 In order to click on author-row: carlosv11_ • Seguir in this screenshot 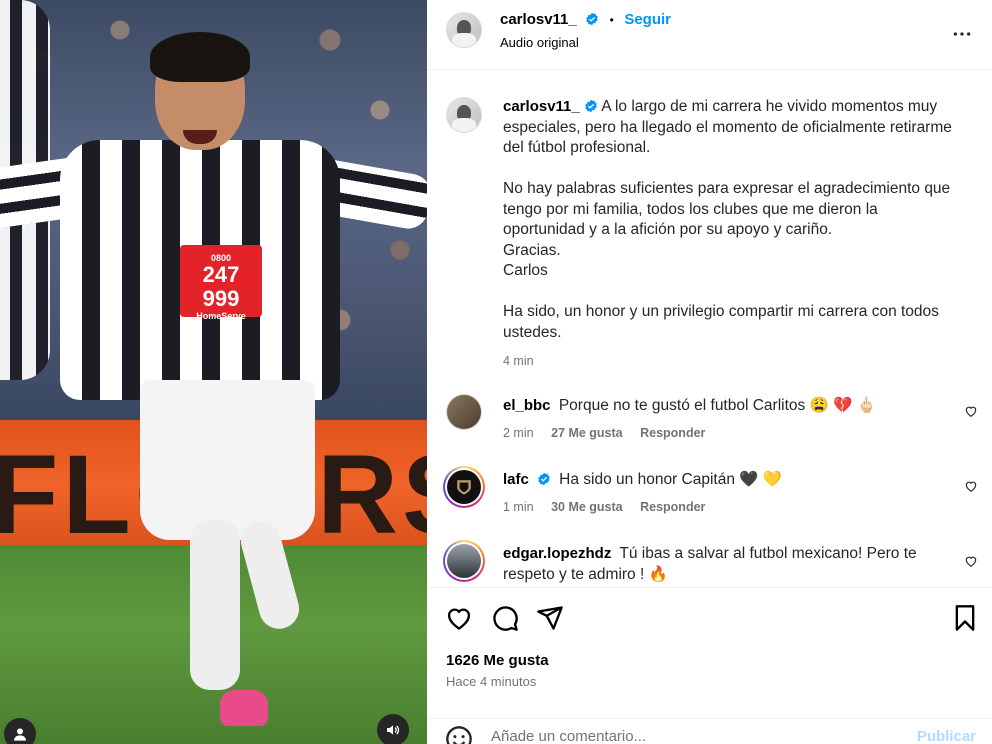, I will do `click(585, 20)`.